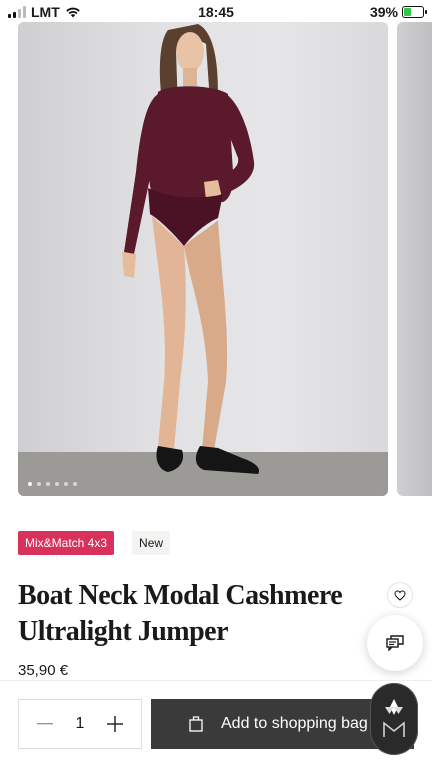 This screenshot has height=768, width=432. I want to click on minus-icon, so click(45, 724).